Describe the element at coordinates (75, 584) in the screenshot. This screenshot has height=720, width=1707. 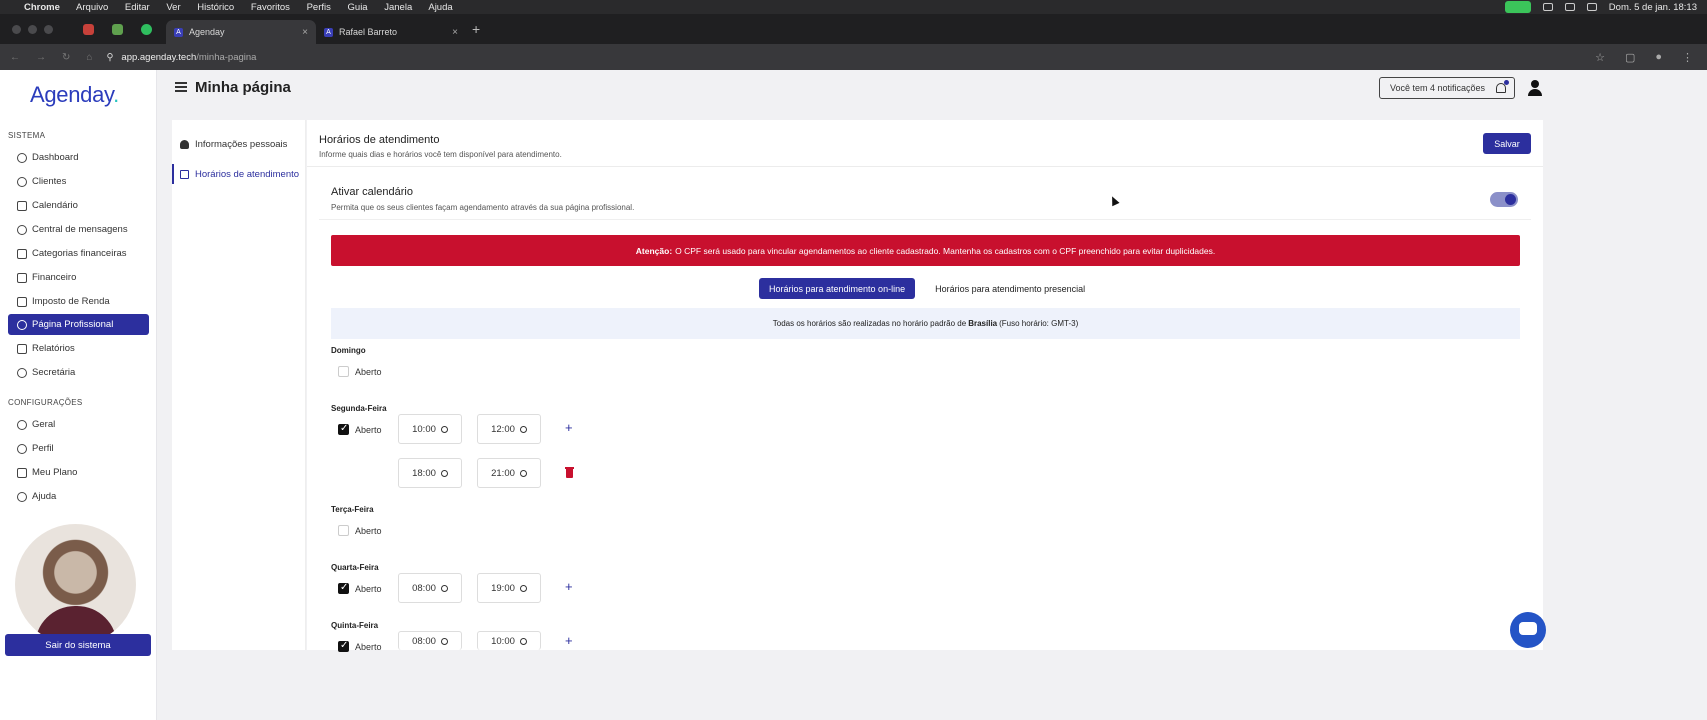
I see `webcam-overlay` at that location.